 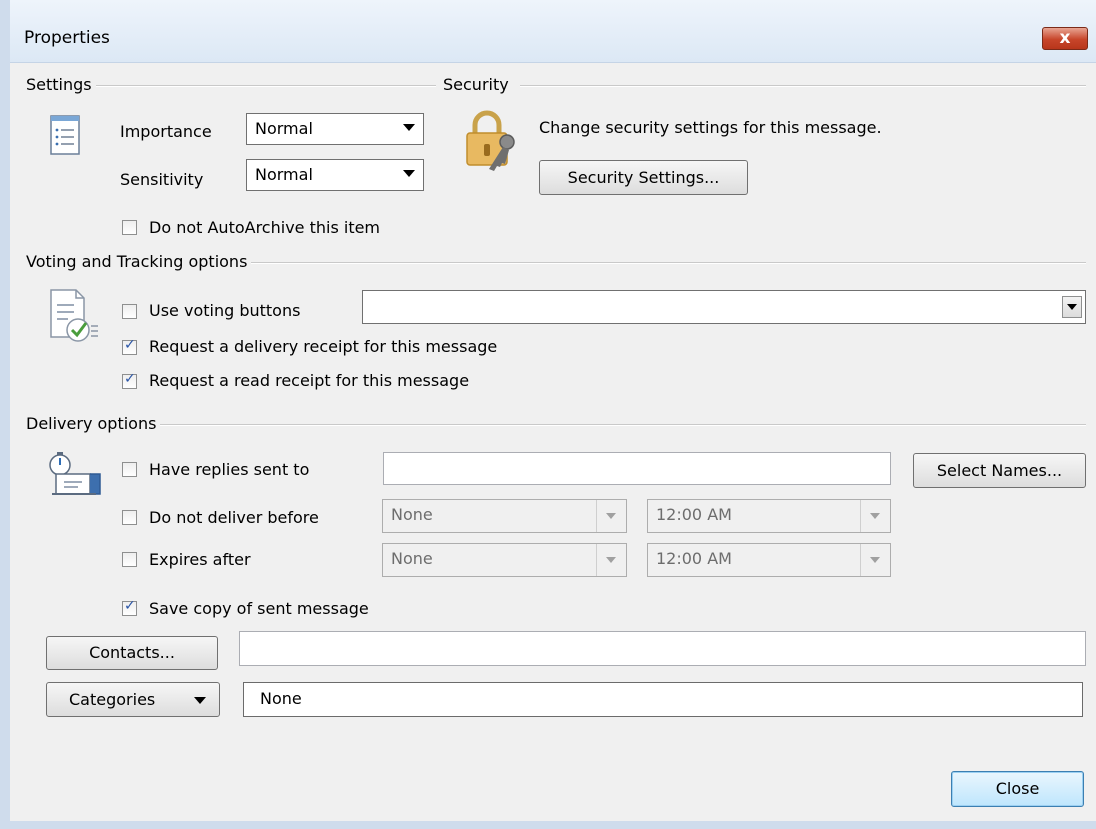 What do you see at coordinates (493, 141) in the screenshot?
I see `padlock-key-icon` at bounding box center [493, 141].